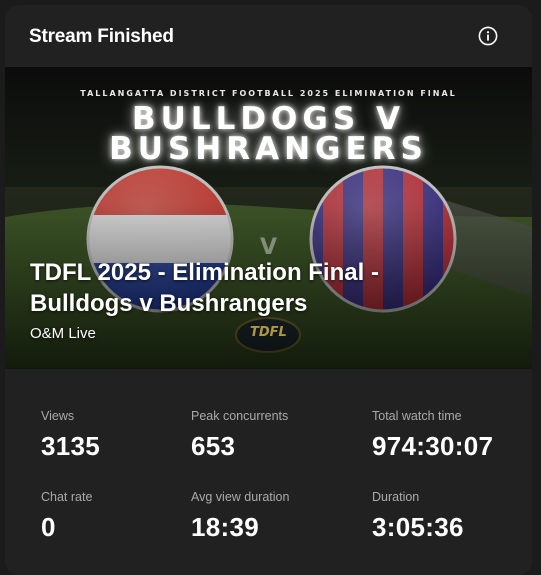 This screenshot has height=575, width=541. What do you see at coordinates (240, 416) in the screenshot?
I see `stat-label: Peak concurrents` at bounding box center [240, 416].